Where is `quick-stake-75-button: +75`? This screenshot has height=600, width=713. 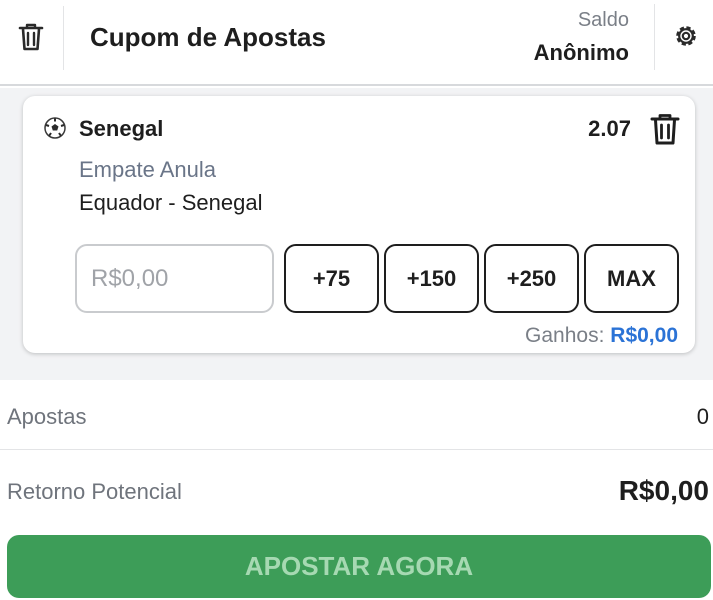 quick-stake-75-button: +75 is located at coordinates (331, 278).